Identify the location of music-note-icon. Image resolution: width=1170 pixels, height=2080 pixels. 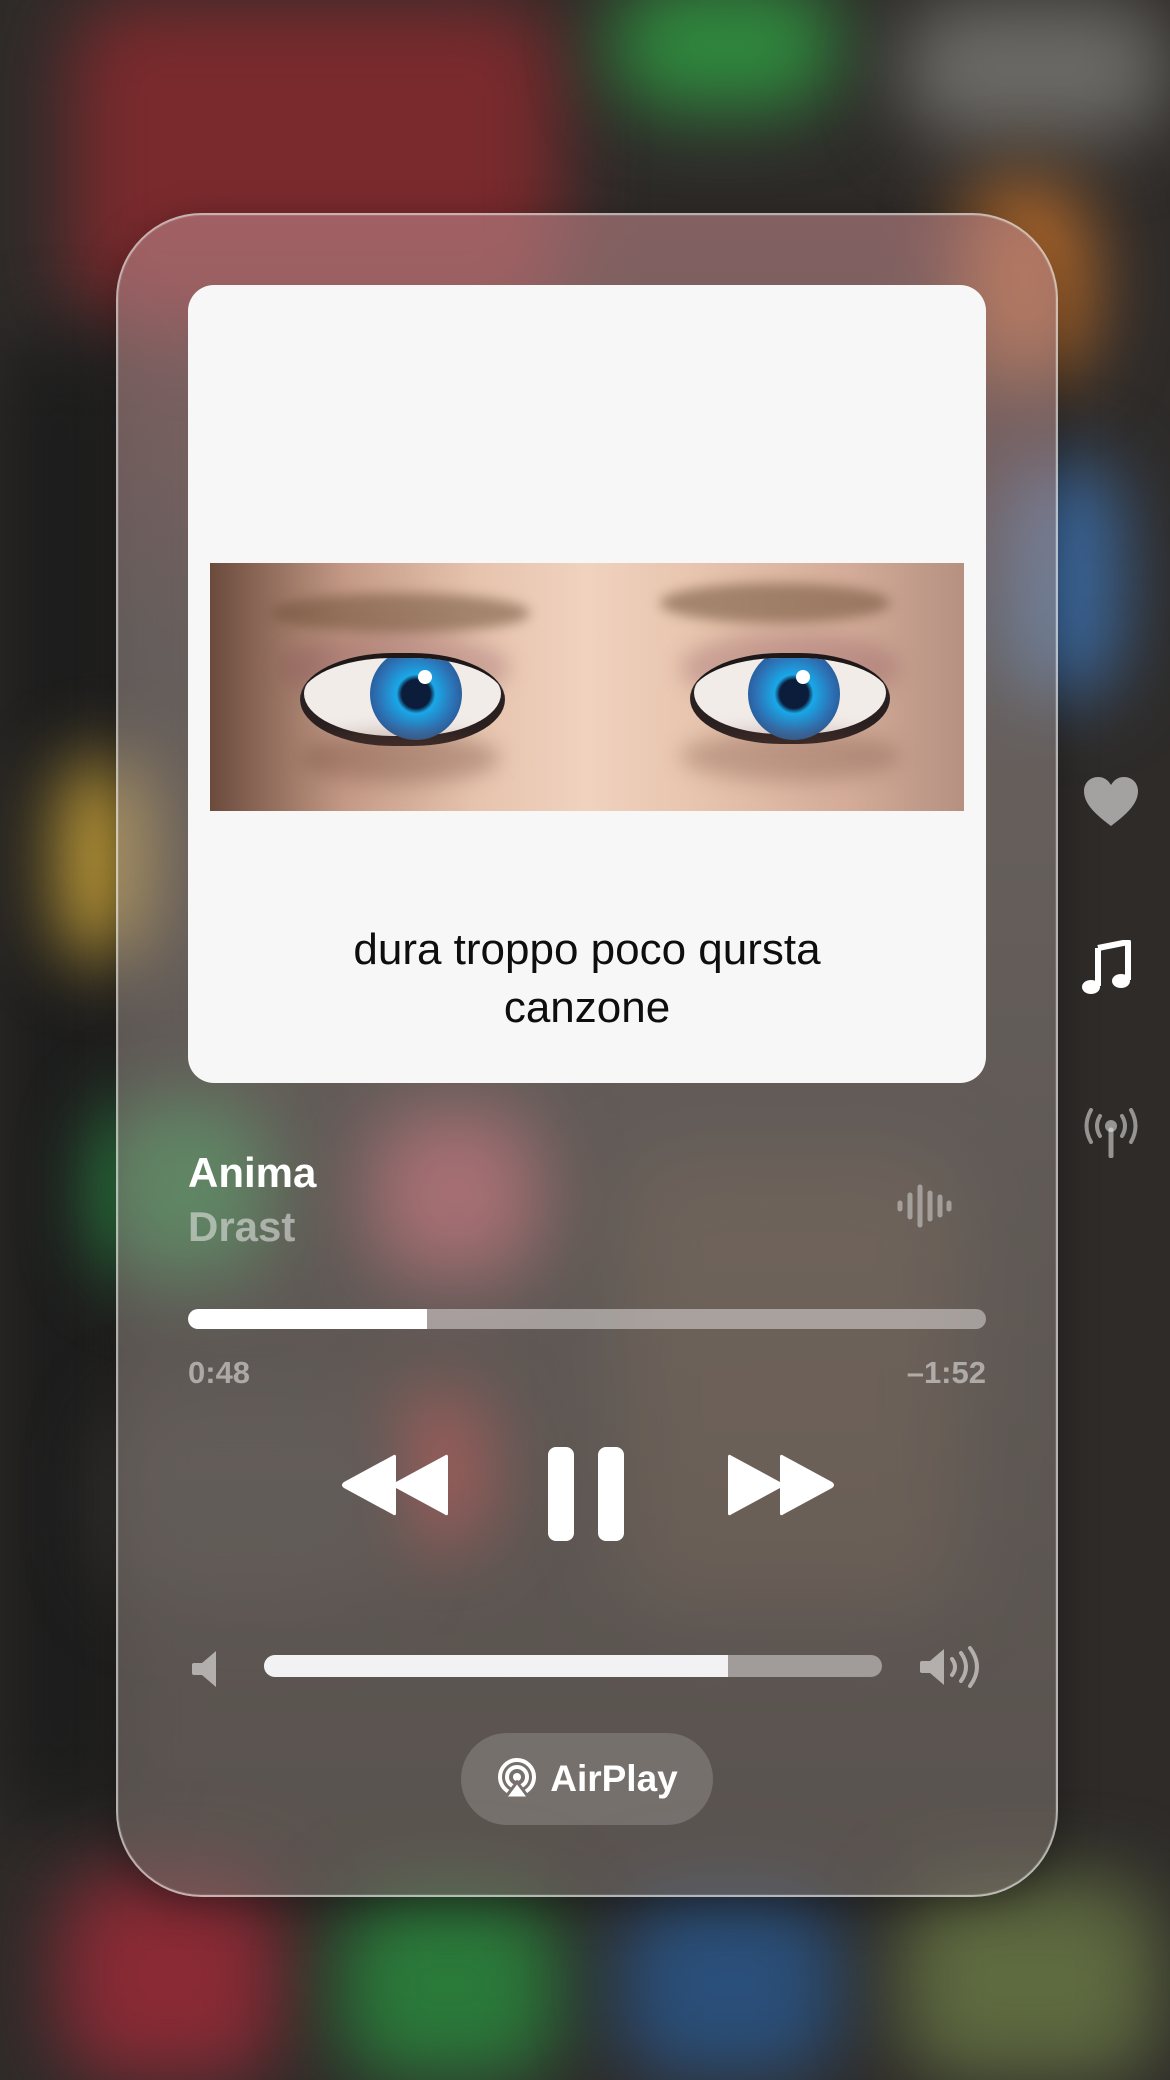
(1107, 968).